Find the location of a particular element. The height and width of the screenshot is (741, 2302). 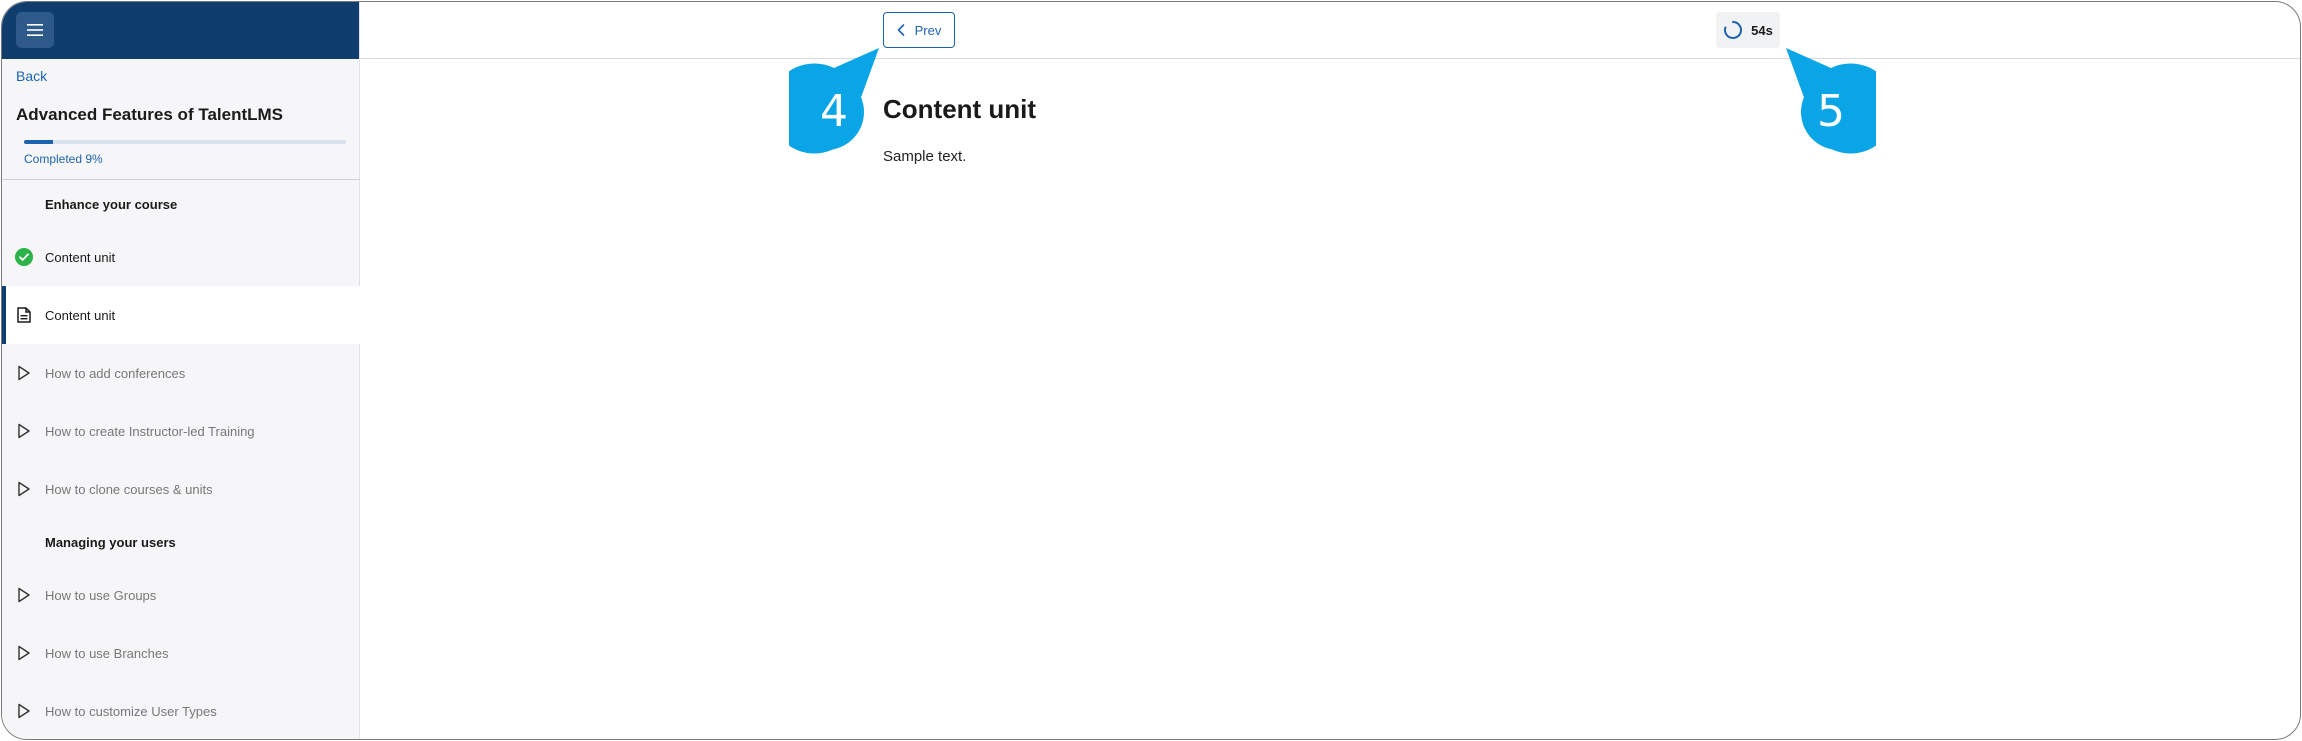

section-header: Managing your users is located at coordinates (110, 542).